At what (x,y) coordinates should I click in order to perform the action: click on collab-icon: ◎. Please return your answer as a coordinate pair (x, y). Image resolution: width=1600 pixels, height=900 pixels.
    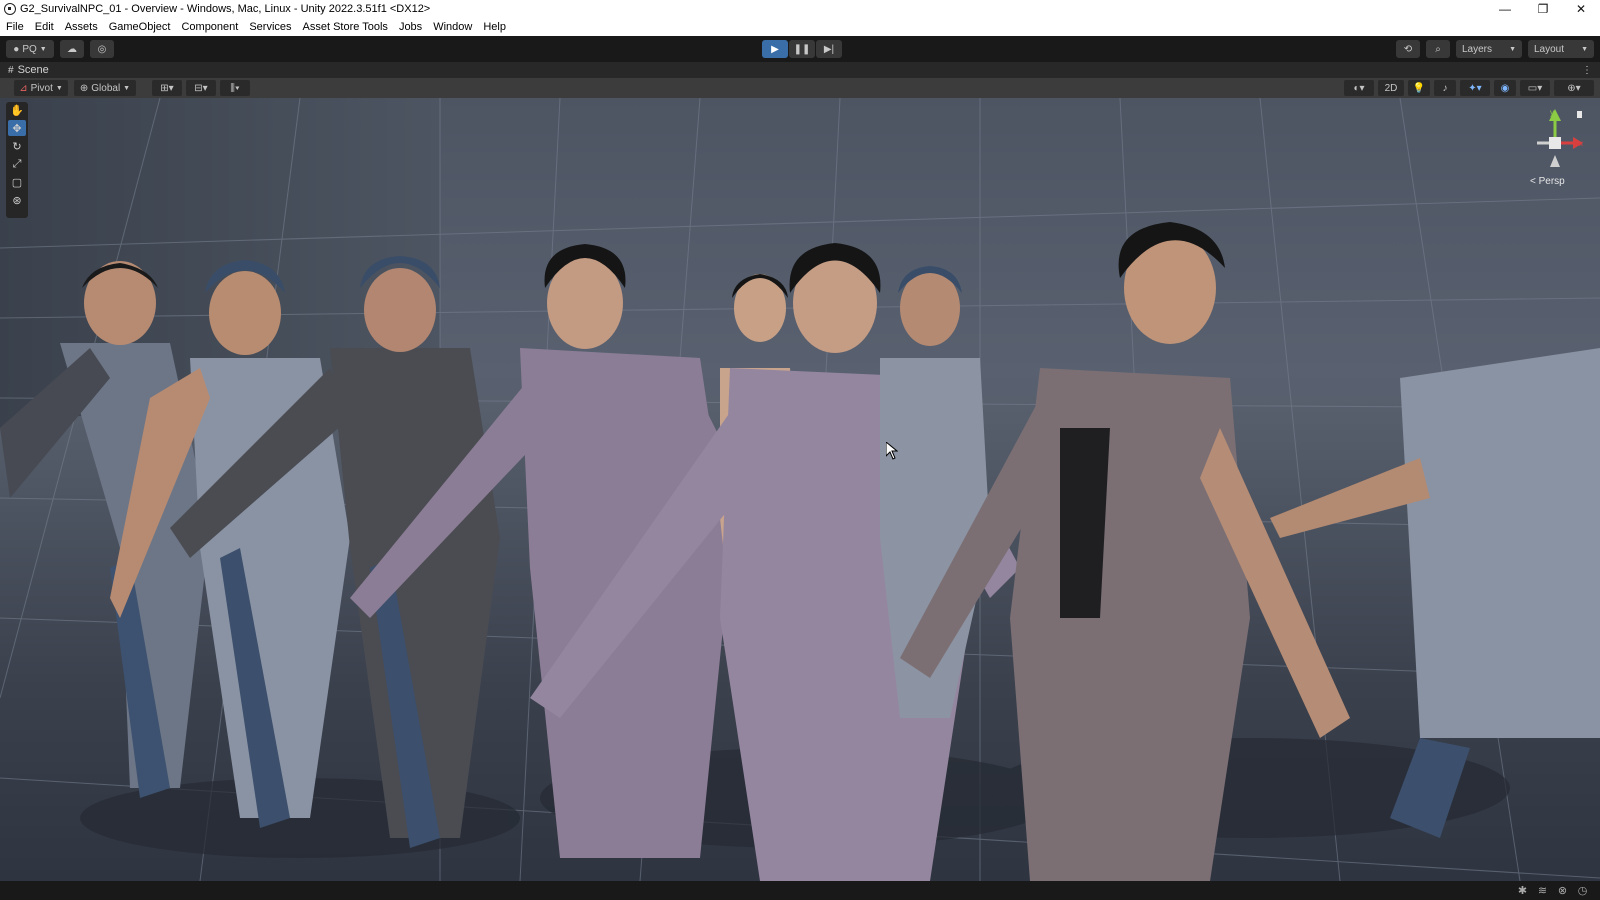
    Looking at the image, I should click on (102, 49).